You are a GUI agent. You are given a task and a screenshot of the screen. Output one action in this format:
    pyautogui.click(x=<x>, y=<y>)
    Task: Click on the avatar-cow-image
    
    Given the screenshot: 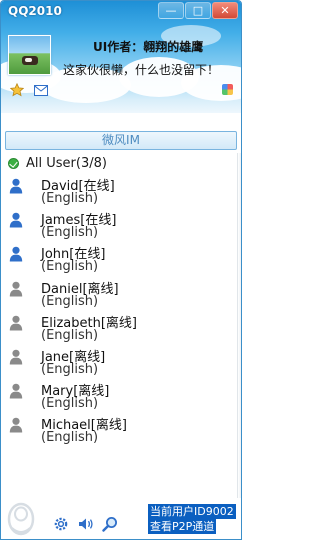 What is the action you would take?
    pyautogui.click(x=30, y=60)
    